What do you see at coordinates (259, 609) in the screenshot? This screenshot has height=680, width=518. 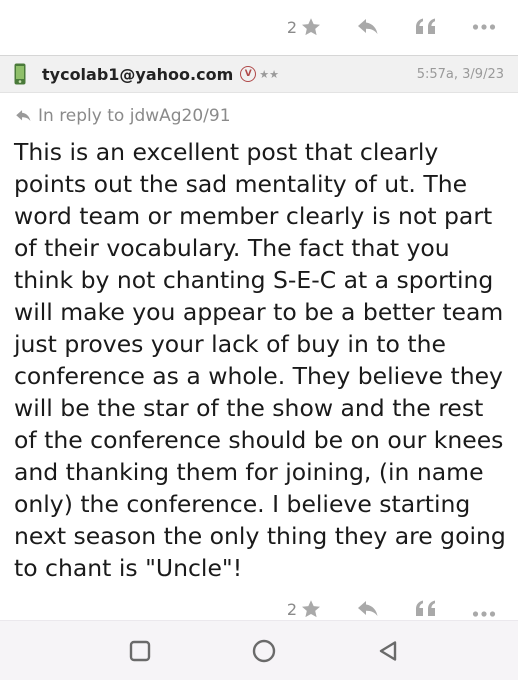 I see `bottom-action-bar: 2` at bounding box center [259, 609].